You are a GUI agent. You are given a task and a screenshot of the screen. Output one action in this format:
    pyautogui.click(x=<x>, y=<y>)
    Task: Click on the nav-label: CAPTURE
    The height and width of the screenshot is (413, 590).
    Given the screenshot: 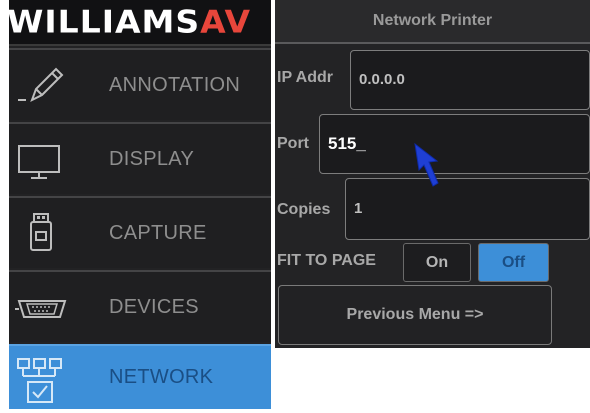 What is the action you would take?
    pyautogui.click(x=158, y=232)
    